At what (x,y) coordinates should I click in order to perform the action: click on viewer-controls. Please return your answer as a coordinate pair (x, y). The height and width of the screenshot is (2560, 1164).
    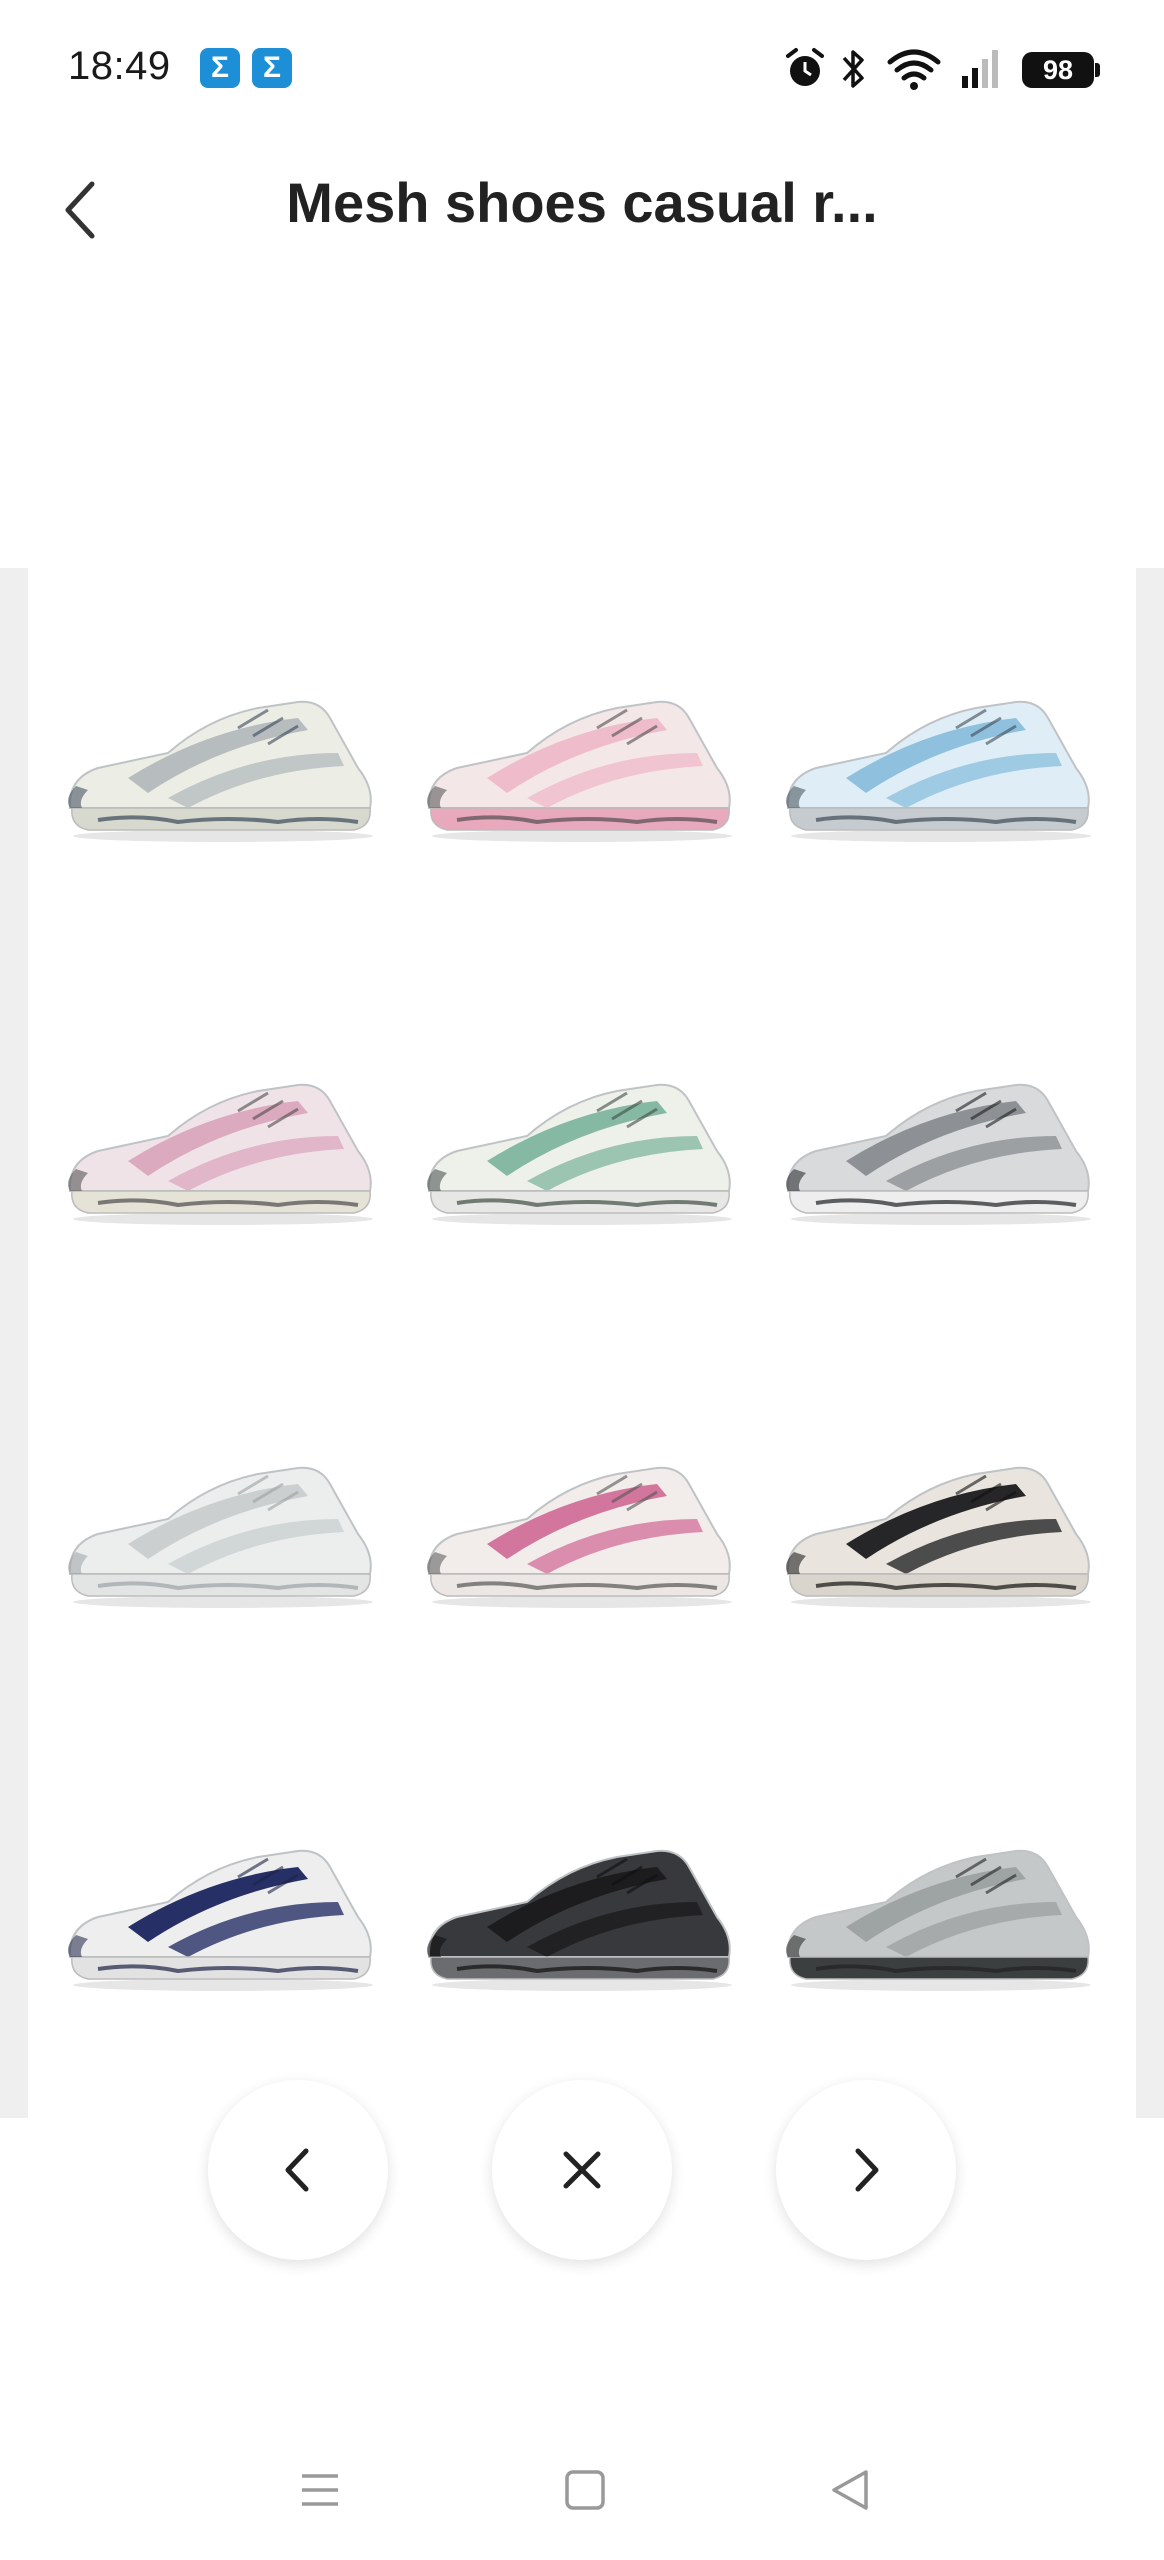
    Looking at the image, I should click on (582, 2175).